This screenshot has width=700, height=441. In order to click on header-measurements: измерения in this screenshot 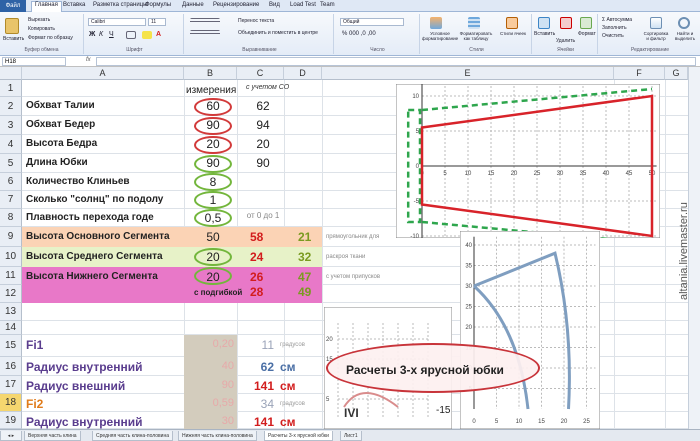, I will do `click(211, 90)`.